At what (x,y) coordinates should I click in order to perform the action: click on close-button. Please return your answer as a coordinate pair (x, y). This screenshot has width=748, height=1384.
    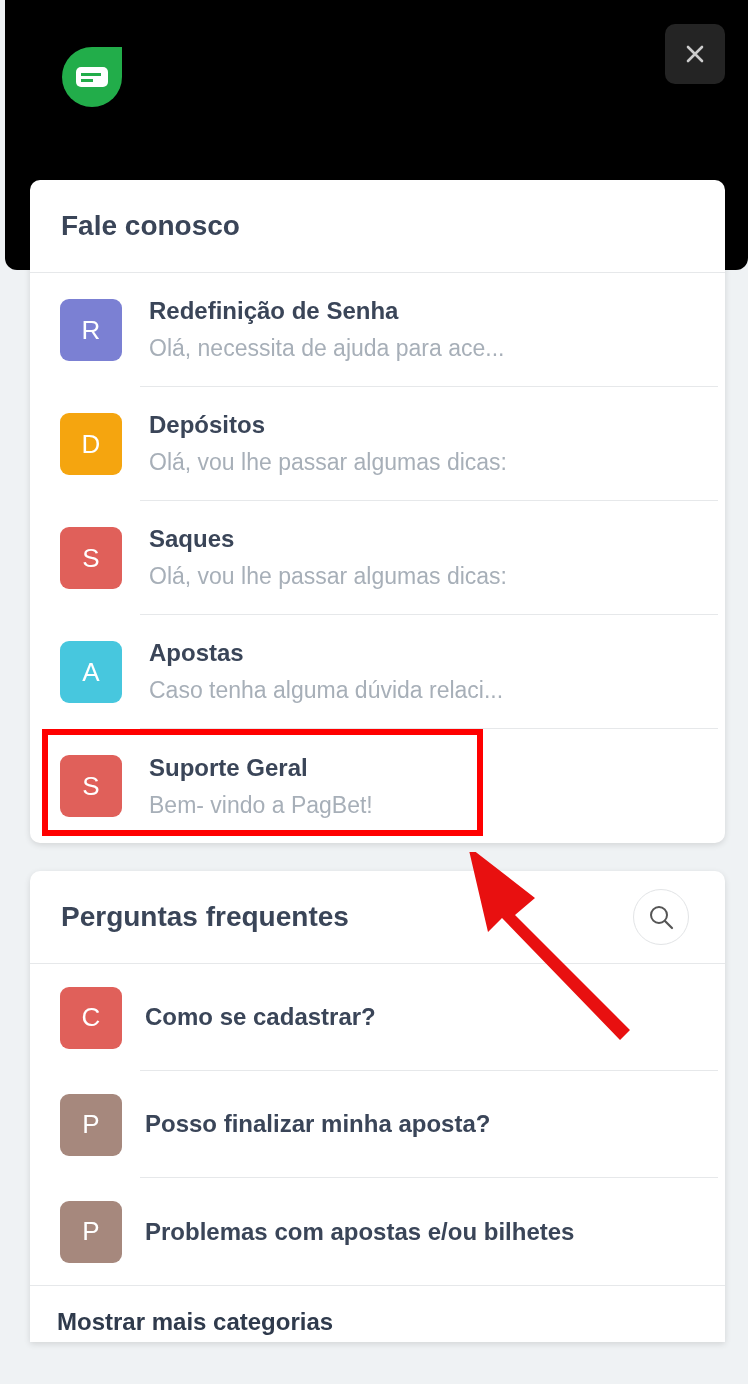
    Looking at the image, I should click on (695, 54).